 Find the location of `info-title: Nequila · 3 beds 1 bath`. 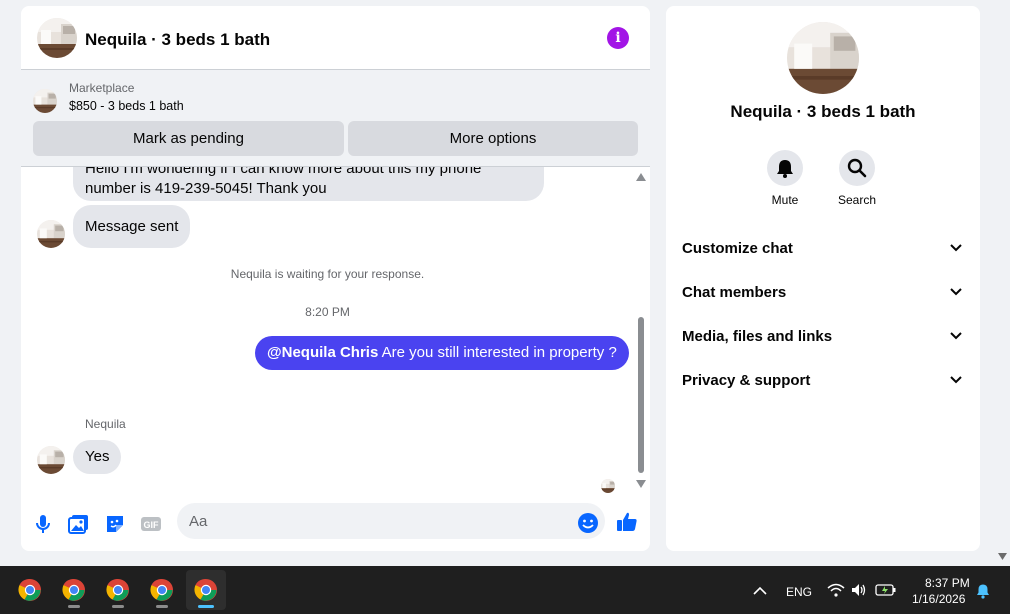

info-title: Nequila · 3 beds 1 bath is located at coordinates (823, 111).